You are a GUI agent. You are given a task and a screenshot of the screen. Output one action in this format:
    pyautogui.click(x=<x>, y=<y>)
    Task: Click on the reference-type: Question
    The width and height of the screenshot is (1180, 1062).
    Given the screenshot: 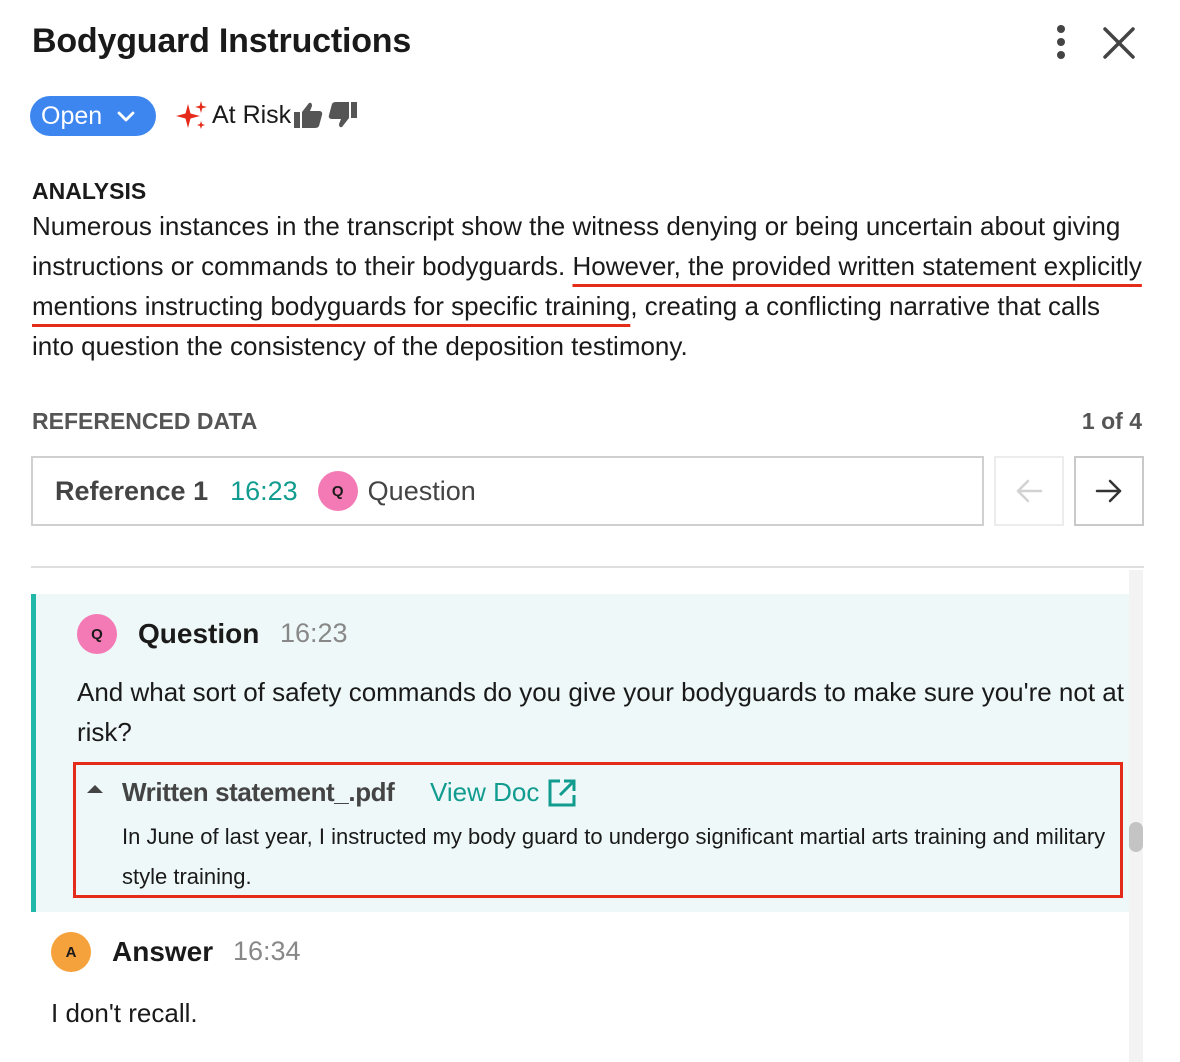 What is the action you would take?
    pyautogui.click(x=421, y=490)
    